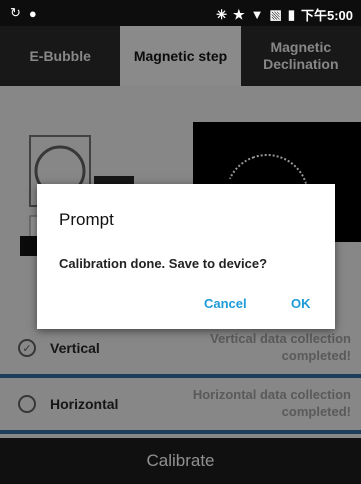  I want to click on dialog-title: Prompt, so click(86, 219).